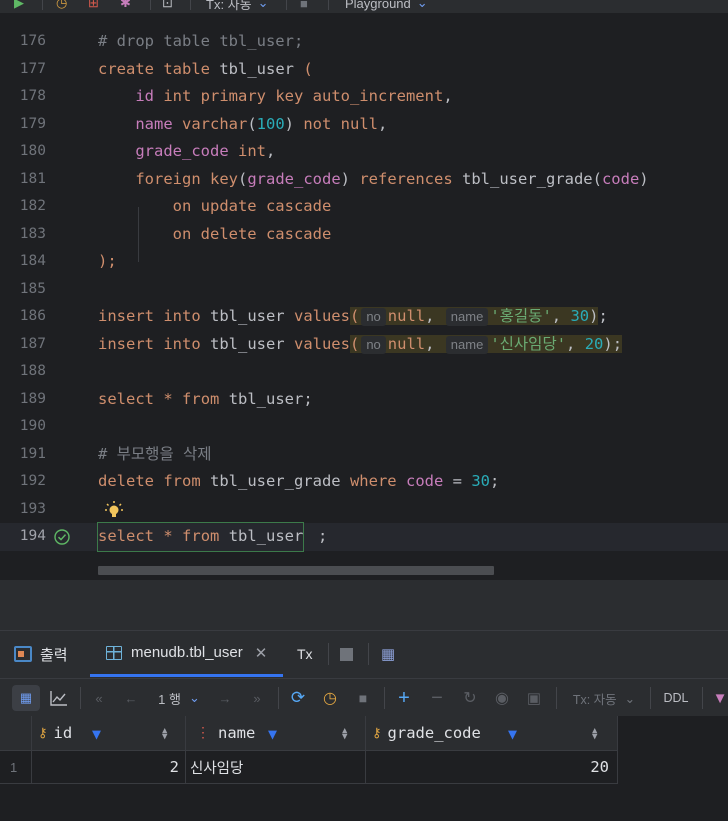 This screenshot has height=821, width=728. I want to click on column-name: id, so click(63, 733).